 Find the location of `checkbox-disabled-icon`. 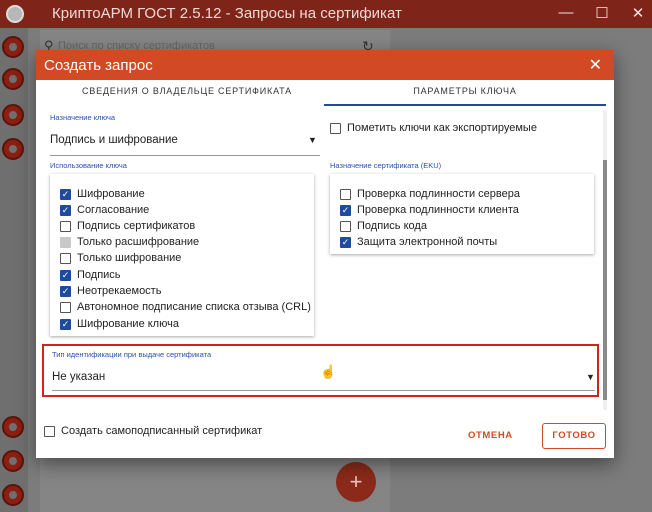

checkbox-disabled-icon is located at coordinates (65, 242).